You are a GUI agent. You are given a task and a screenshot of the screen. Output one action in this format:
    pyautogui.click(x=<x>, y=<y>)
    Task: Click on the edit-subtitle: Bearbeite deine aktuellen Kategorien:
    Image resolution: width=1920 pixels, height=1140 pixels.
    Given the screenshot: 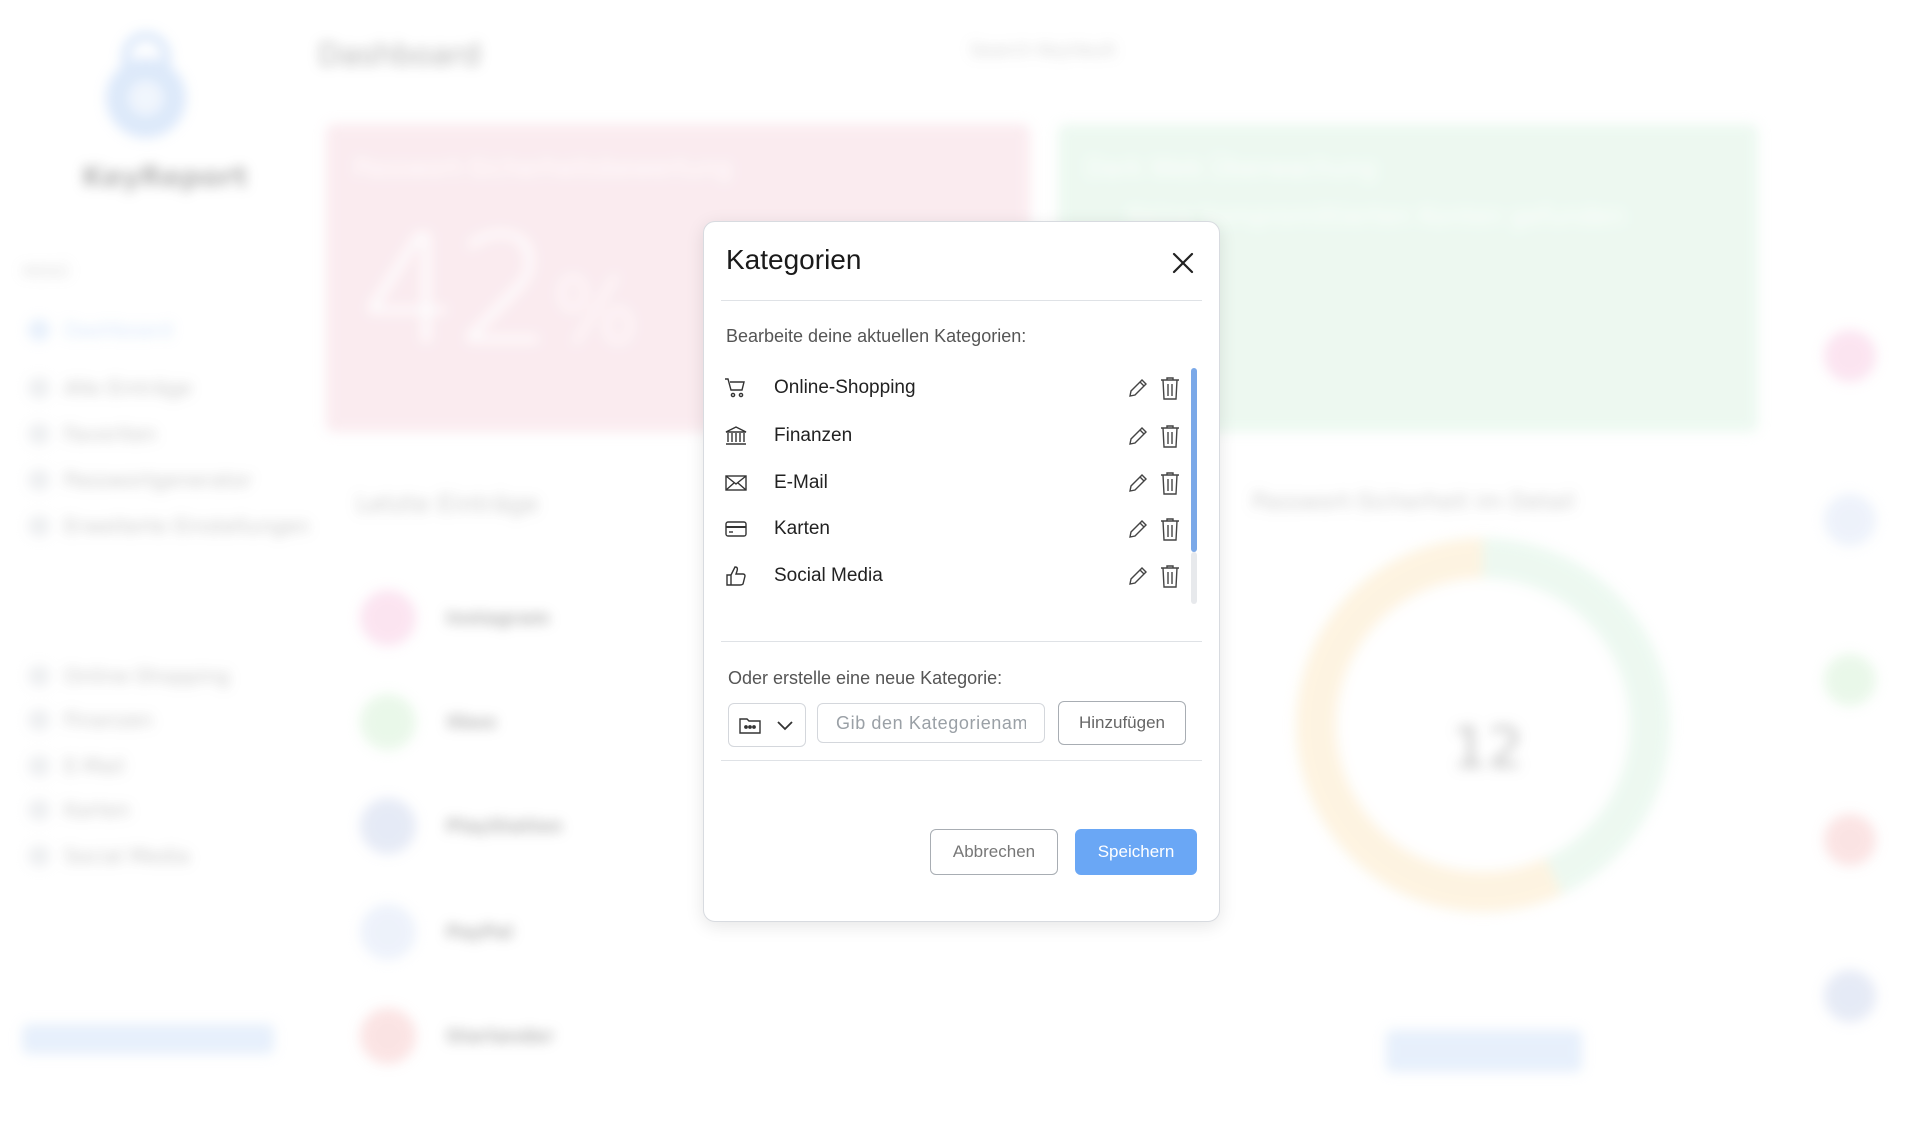 What is the action you would take?
    pyautogui.click(x=876, y=336)
    